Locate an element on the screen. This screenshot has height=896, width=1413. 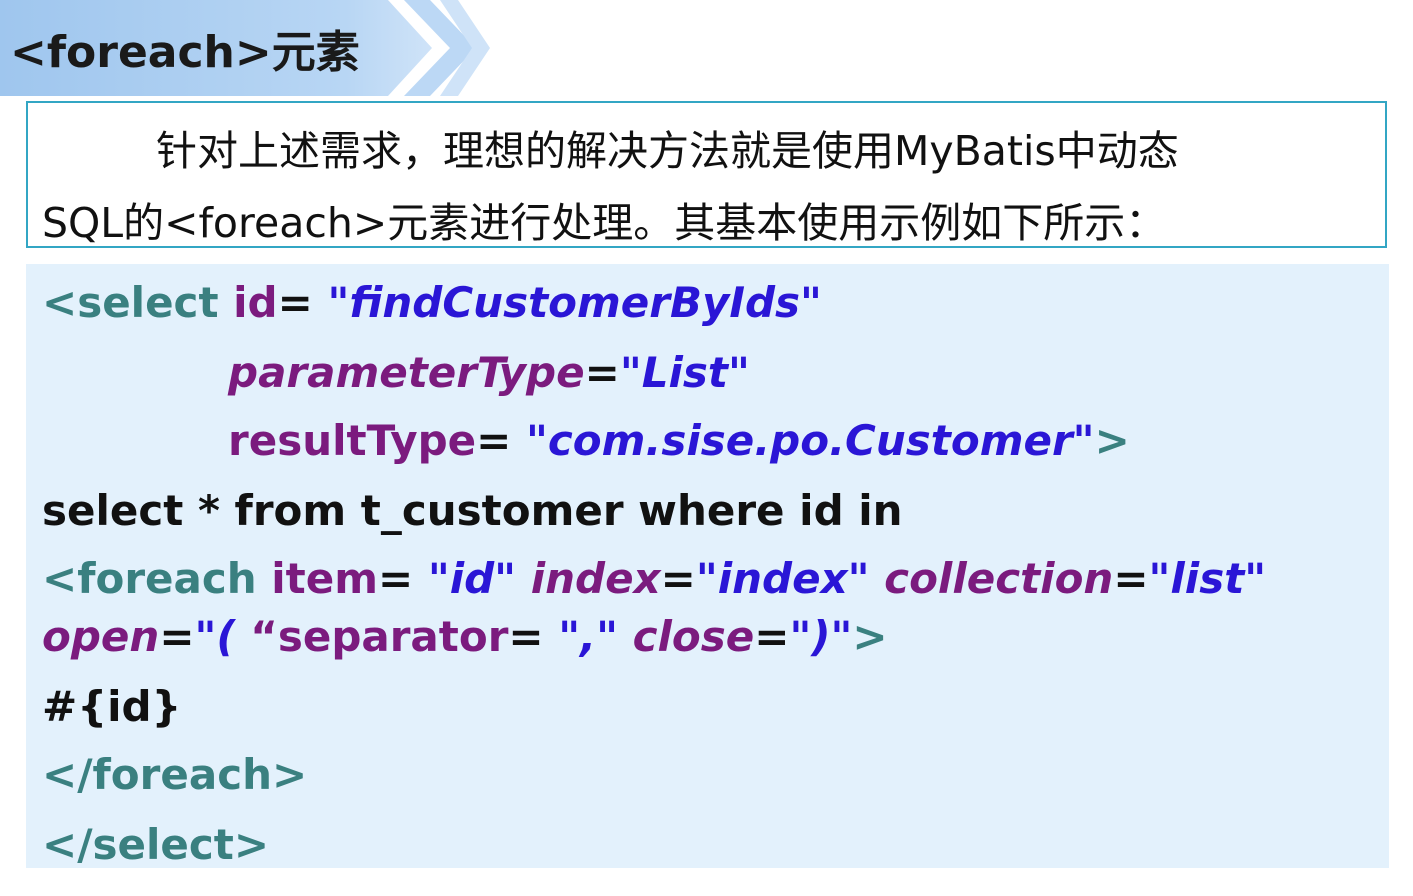
code-line-6: open="( “separator= "," close=")"> is located at coordinates (465, 637).